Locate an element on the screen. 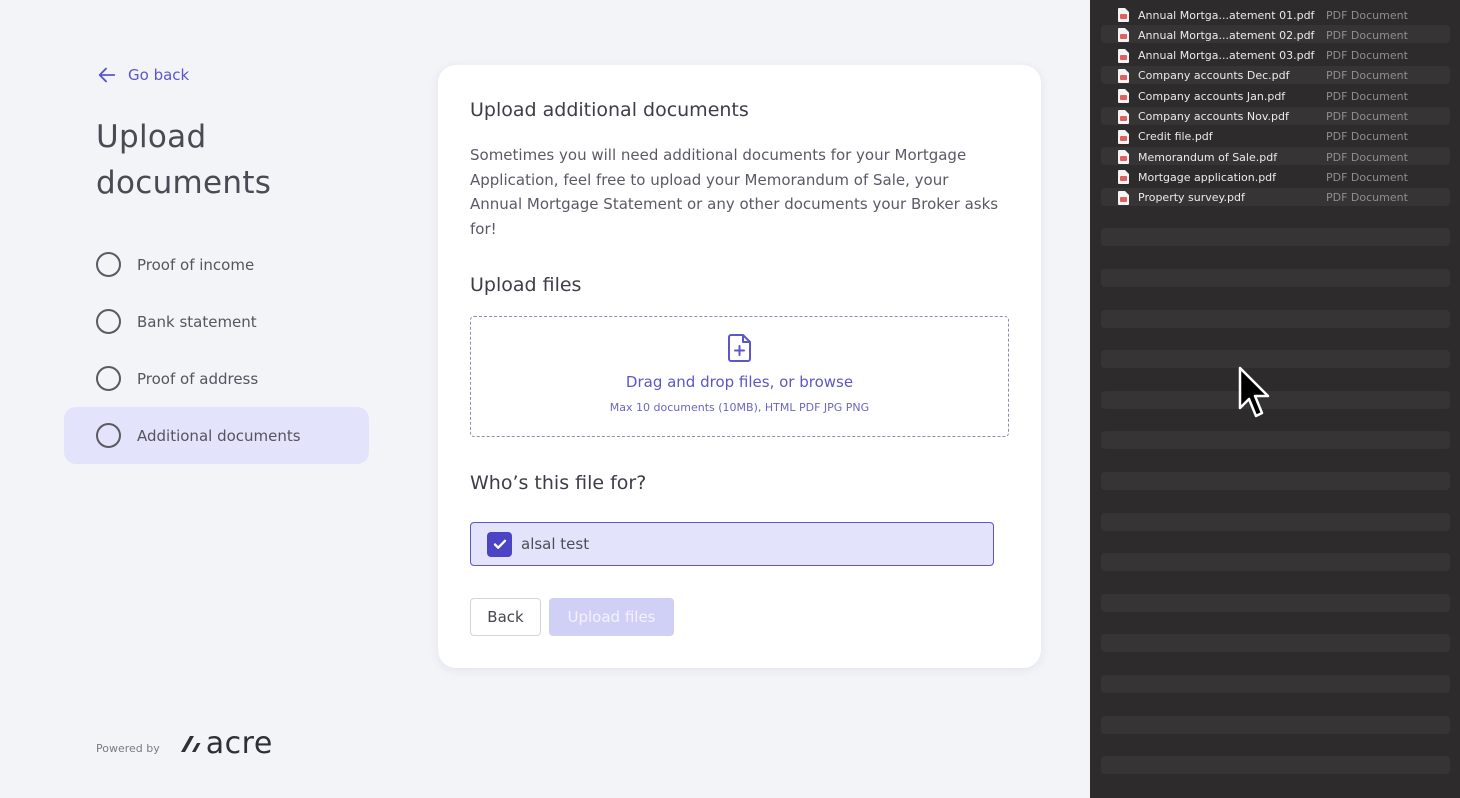 The width and height of the screenshot is (1460, 798). powered-by: Powered by acre is located at coordinates (184, 743).